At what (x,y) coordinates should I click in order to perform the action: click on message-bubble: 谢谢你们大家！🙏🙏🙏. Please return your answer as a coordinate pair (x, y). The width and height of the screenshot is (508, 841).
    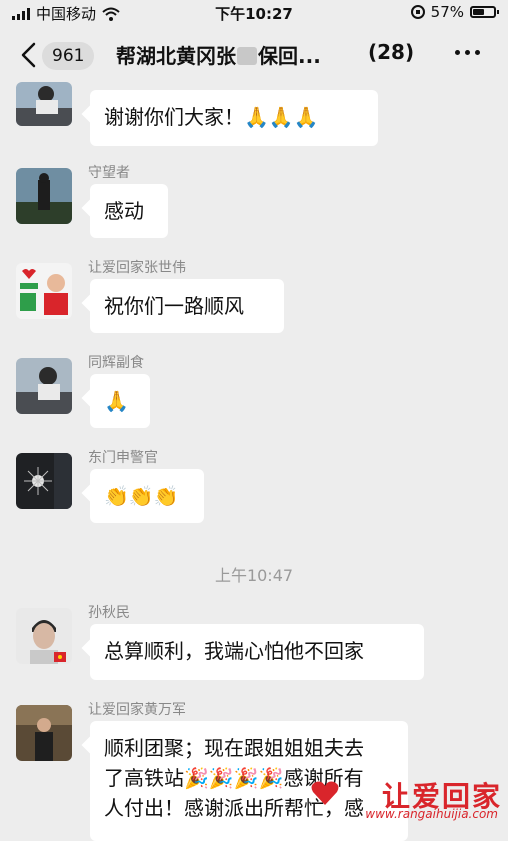
    Looking at the image, I should click on (234, 118).